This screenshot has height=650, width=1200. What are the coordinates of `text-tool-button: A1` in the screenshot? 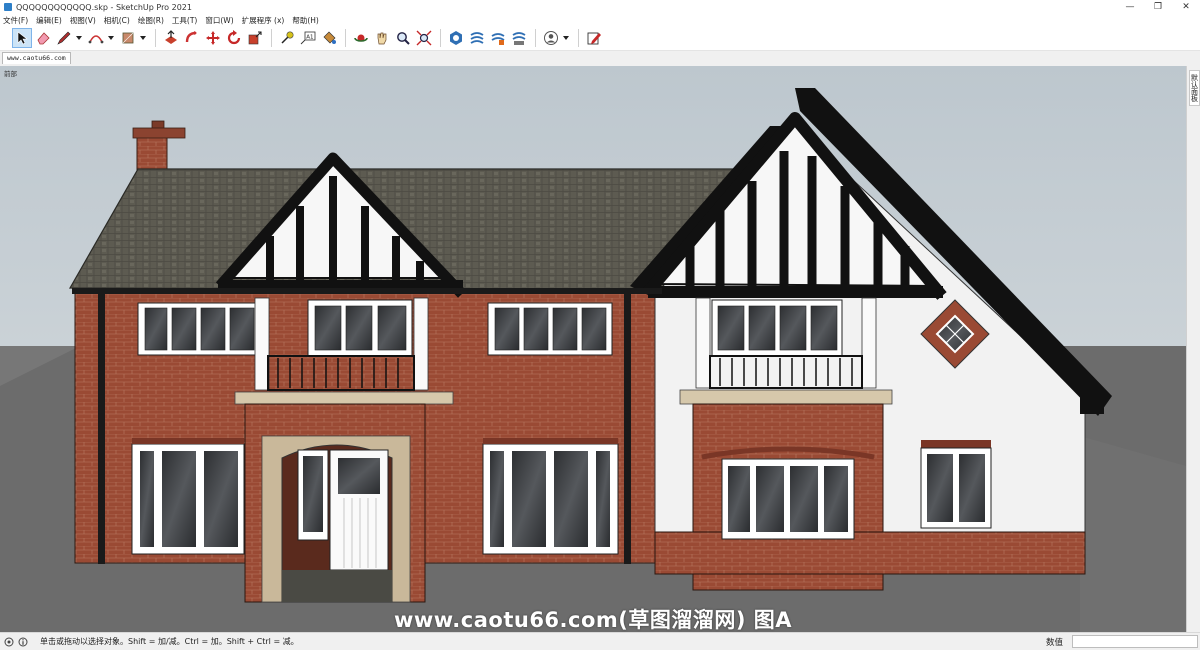 It's located at (308, 38).